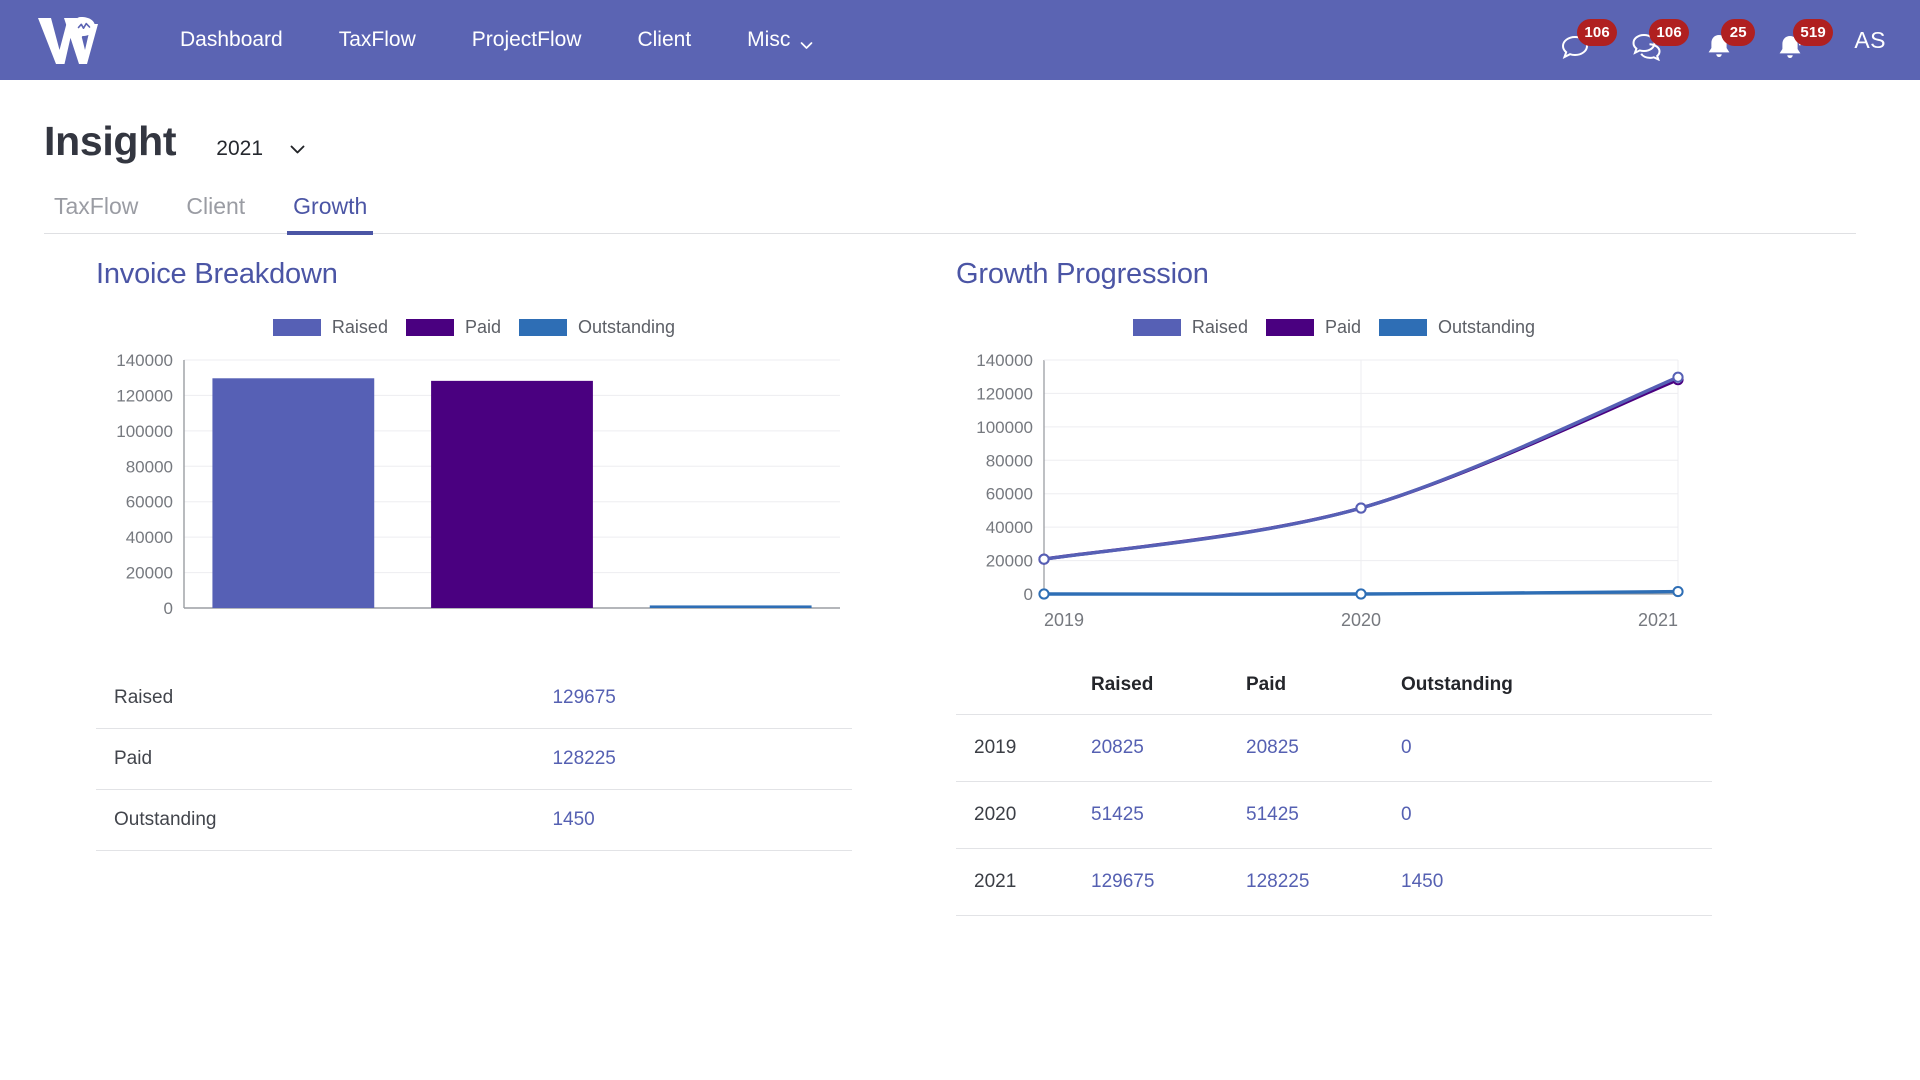  What do you see at coordinates (144, 360) in the screenshot?
I see `svg-text: 140000` at bounding box center [144, 360].